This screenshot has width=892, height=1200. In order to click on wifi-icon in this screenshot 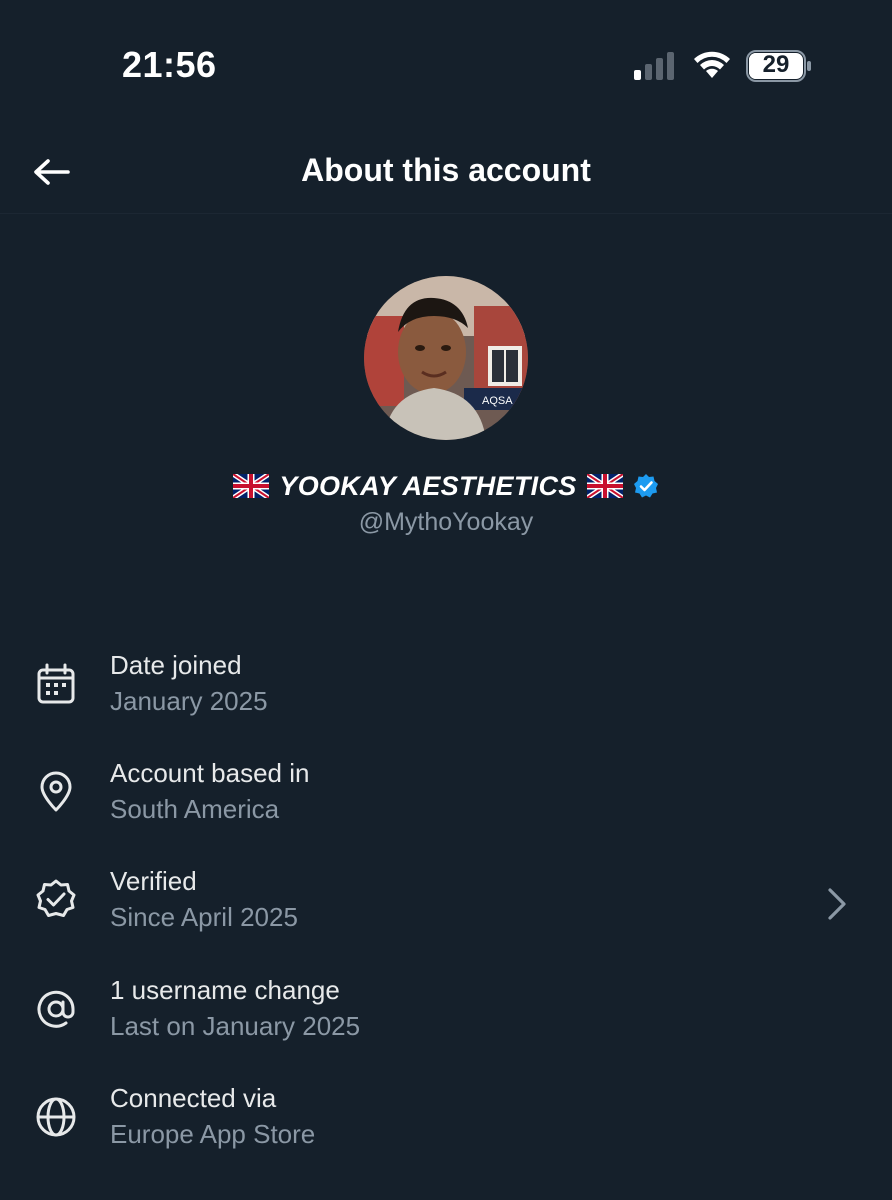, I will do `click(712, 64)`.